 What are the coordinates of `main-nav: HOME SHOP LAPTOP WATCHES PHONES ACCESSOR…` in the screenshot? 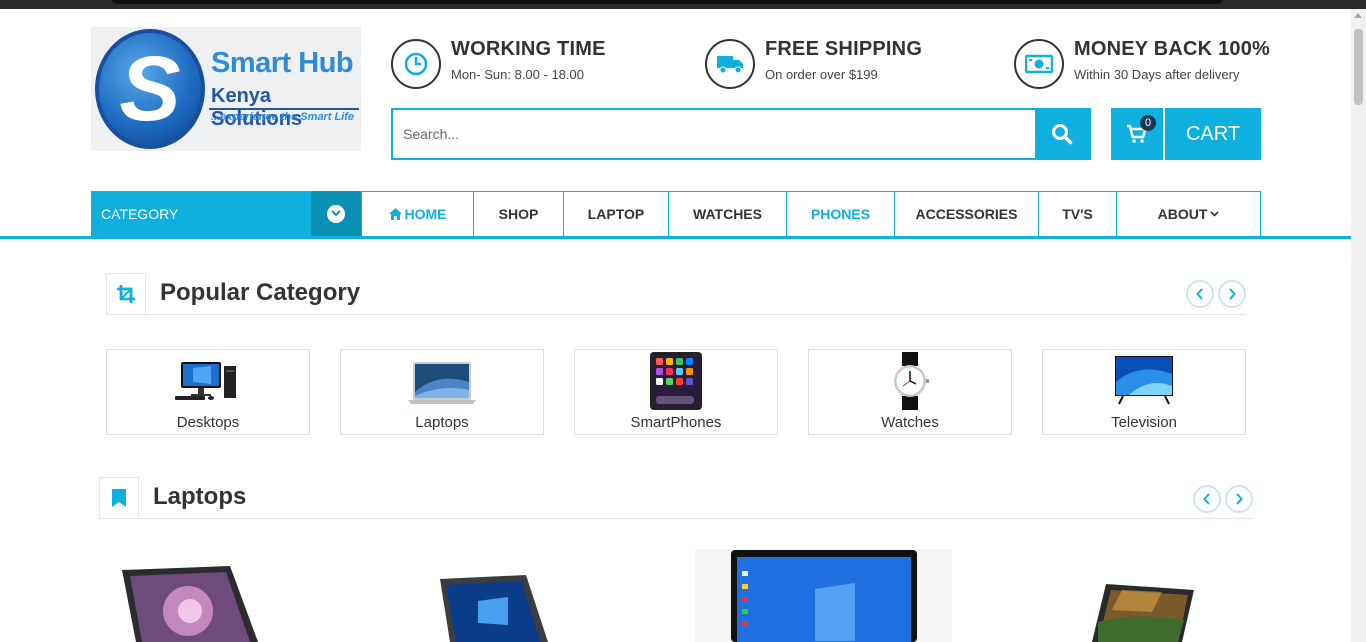 It's located at (811, 213).